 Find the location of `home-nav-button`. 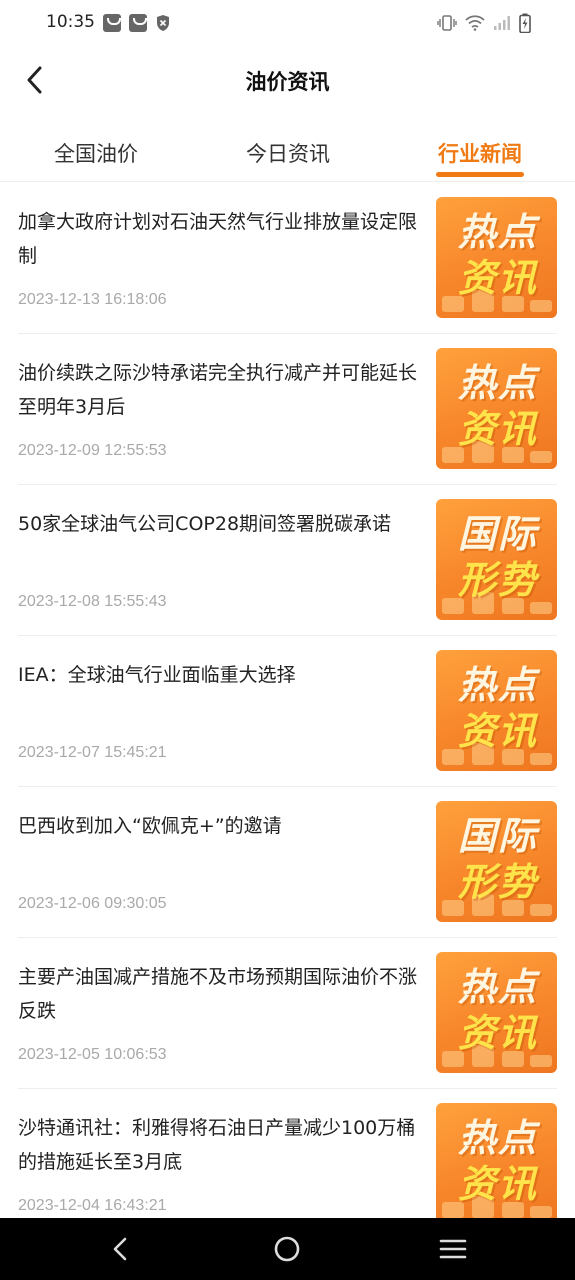

home-nav-button is located at coordinates (287, 1249).